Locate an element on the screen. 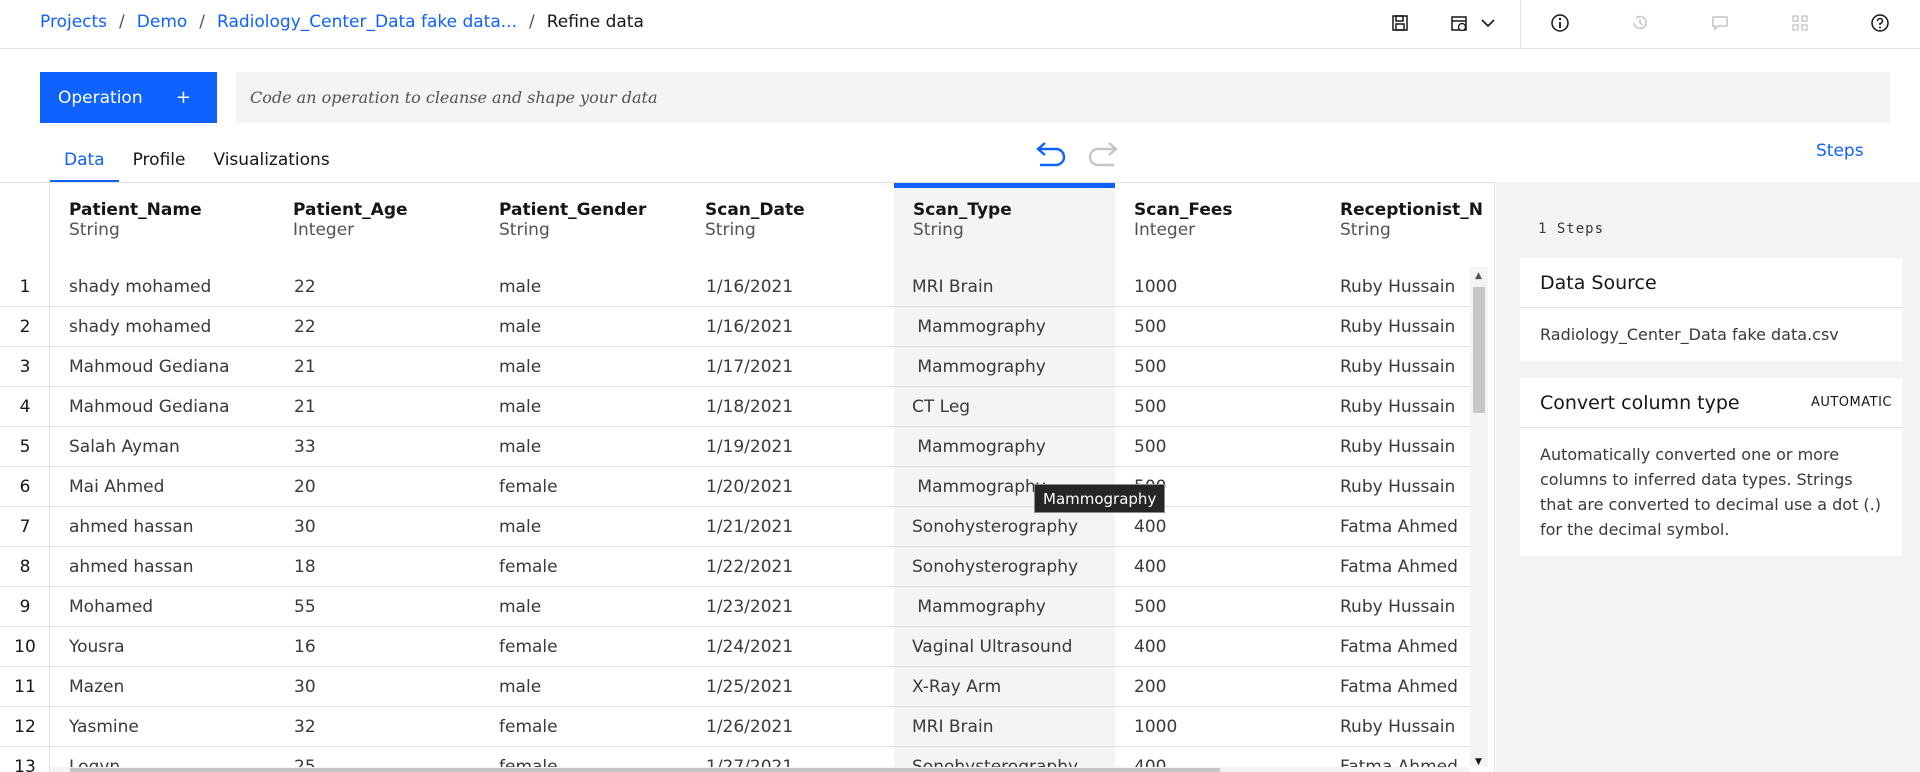 Image resolution: width=1920 pixels, height=772 pixels. chevron-down-icon is located at coordinates (1488, 23).